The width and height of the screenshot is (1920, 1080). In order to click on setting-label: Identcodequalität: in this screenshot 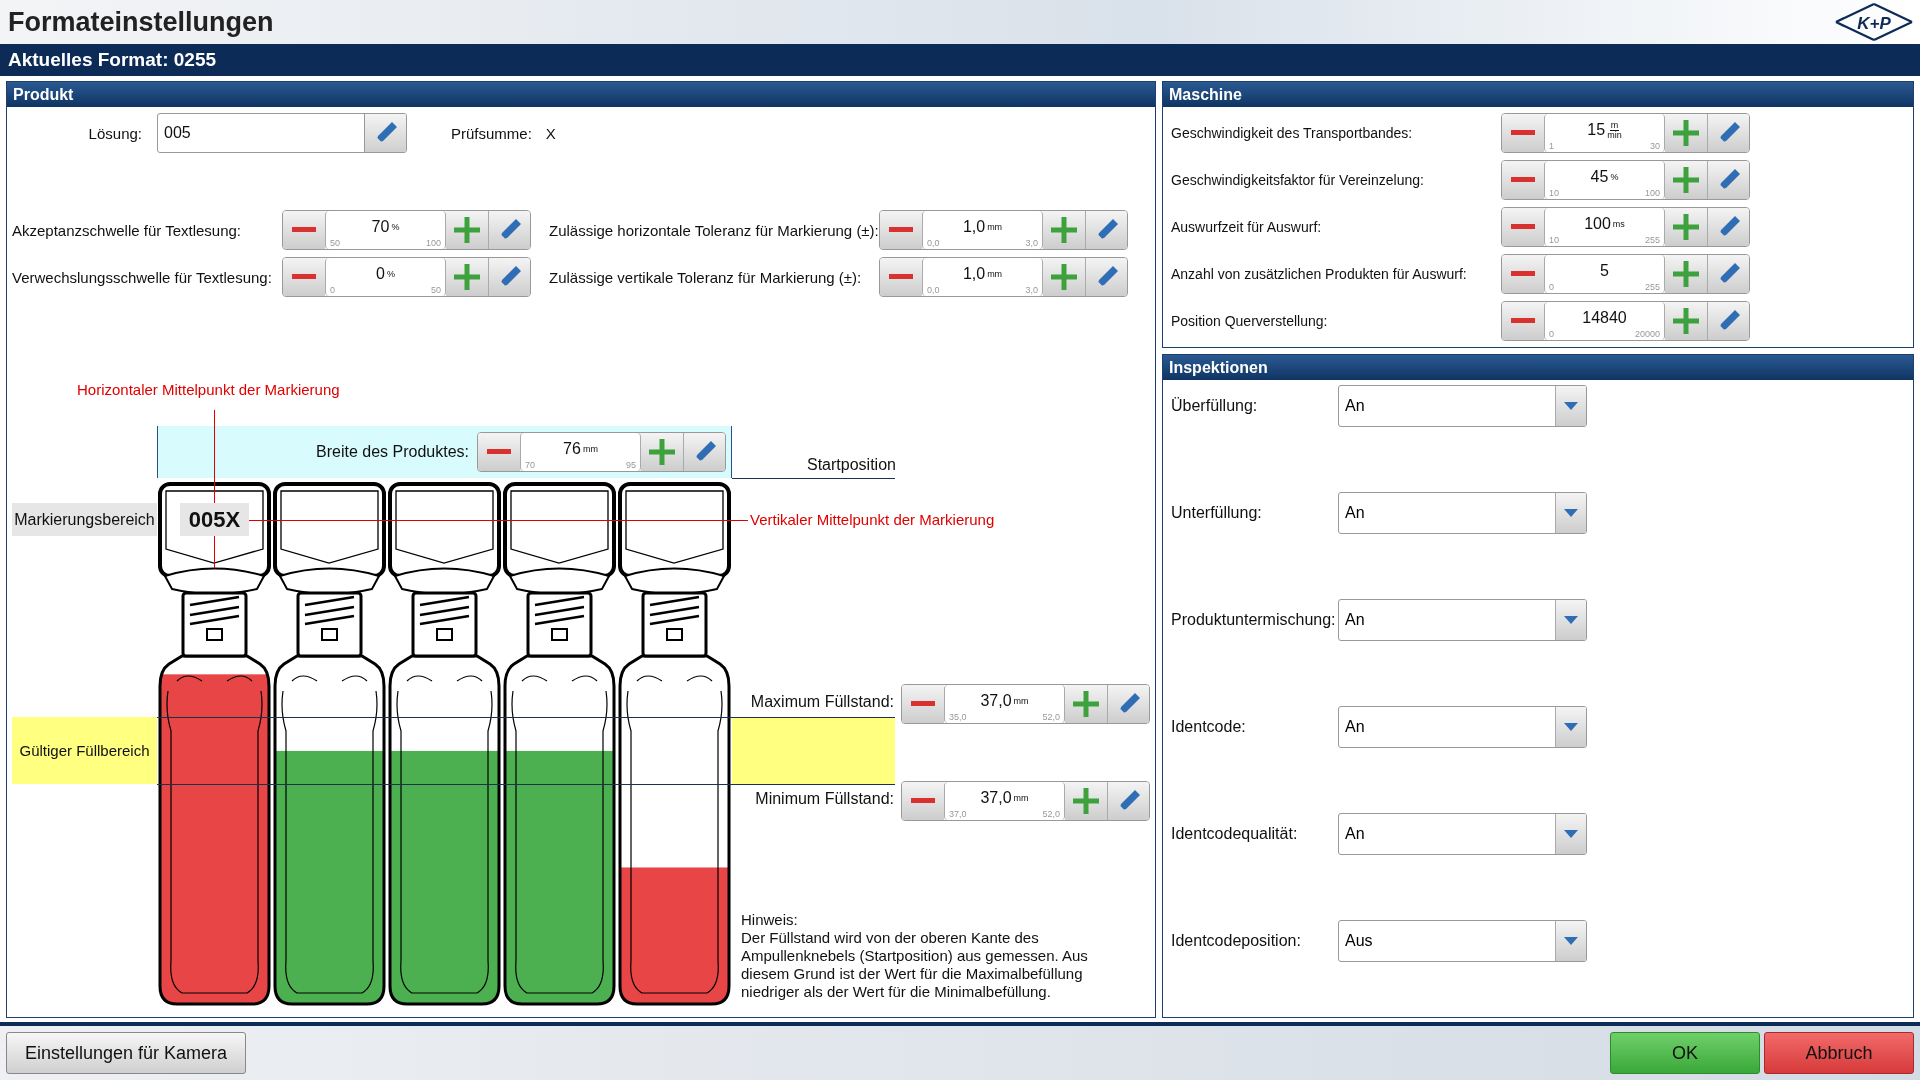, I will do `click(1235, 834)`.